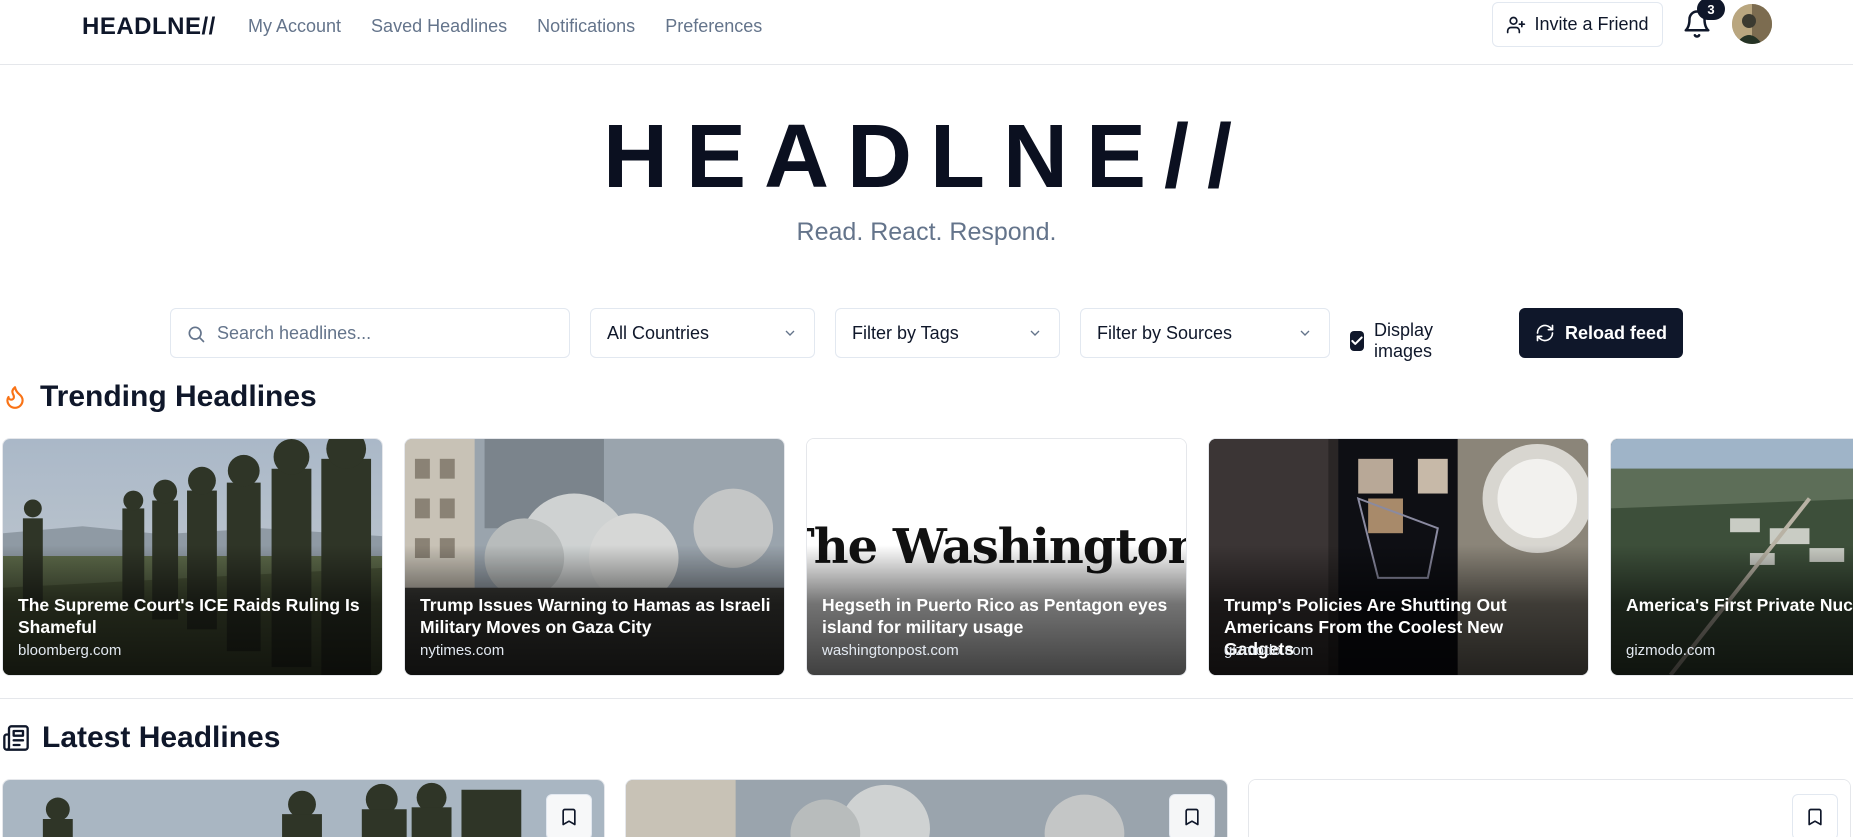 This screenshot has height=837, width=1853. What do you see at coordinates (1516, 24) in the screenshot?
I see `user-plus-icon` at bounding box center [1516, 24].